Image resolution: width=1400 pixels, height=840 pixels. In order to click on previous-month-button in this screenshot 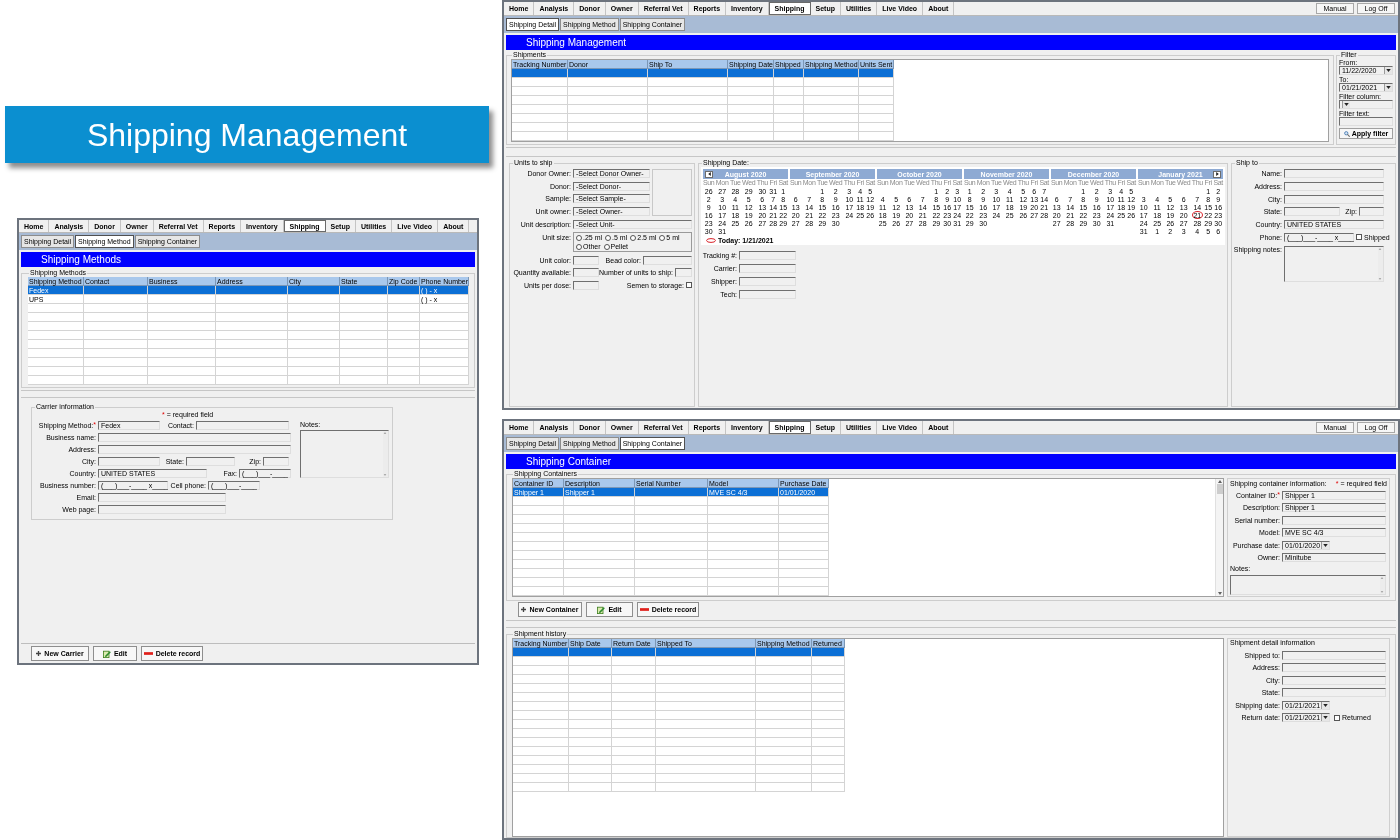, I will do `click(709, 174)`.